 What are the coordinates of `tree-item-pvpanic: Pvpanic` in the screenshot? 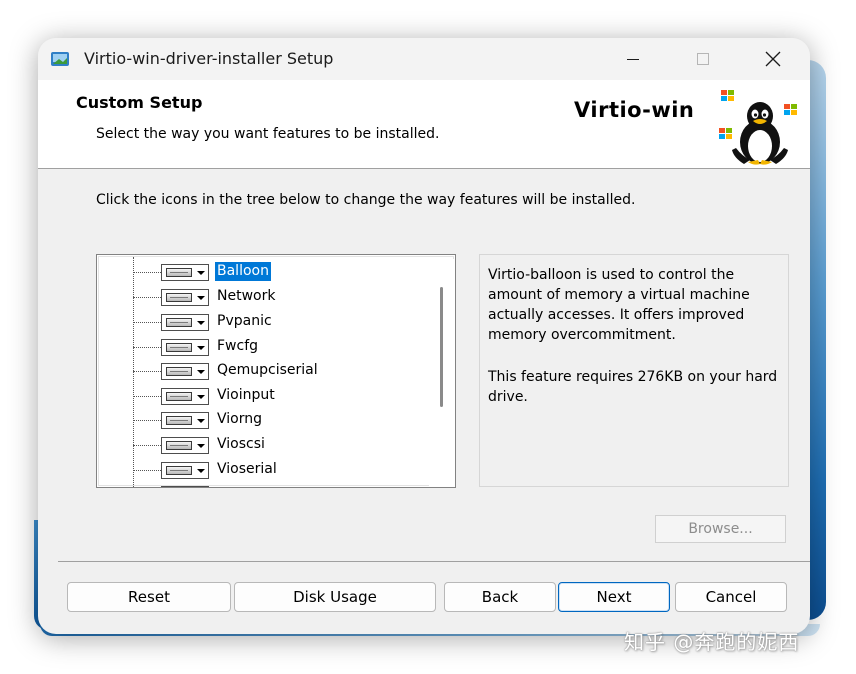 It's located at (278, 322).